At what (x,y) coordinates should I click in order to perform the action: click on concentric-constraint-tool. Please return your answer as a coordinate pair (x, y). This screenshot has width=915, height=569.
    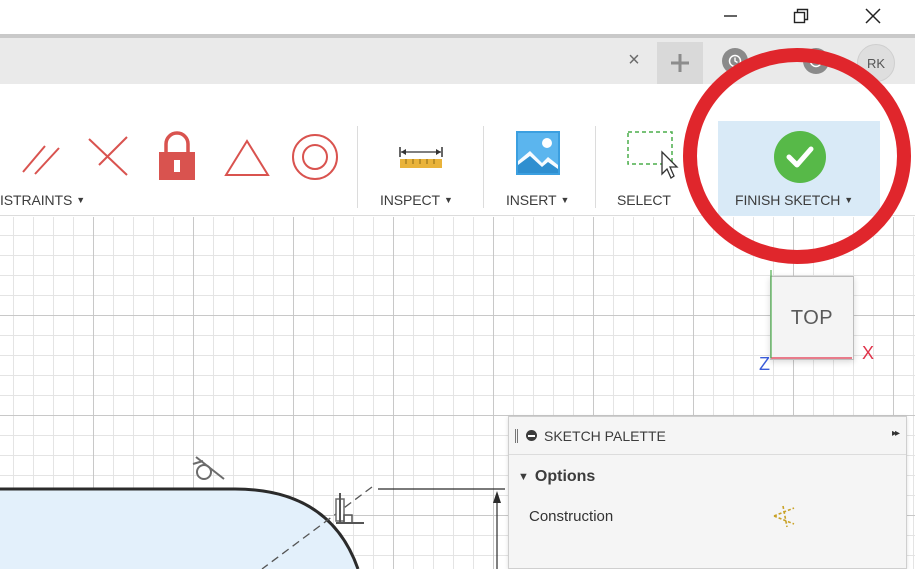
    Looking at the image, I should click on (315, 157).